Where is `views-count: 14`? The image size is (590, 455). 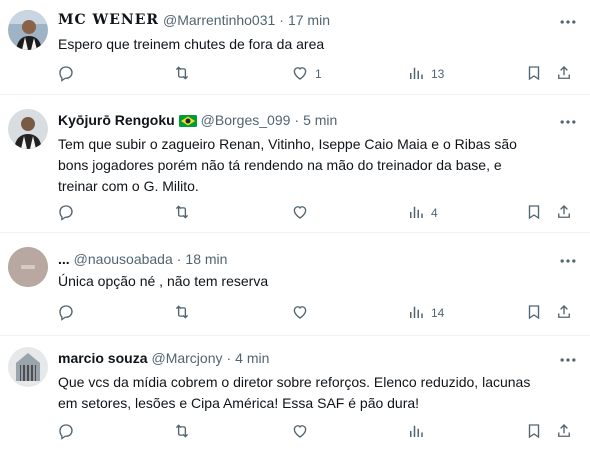
views-count: 14 is located at coordinates (438, 313).